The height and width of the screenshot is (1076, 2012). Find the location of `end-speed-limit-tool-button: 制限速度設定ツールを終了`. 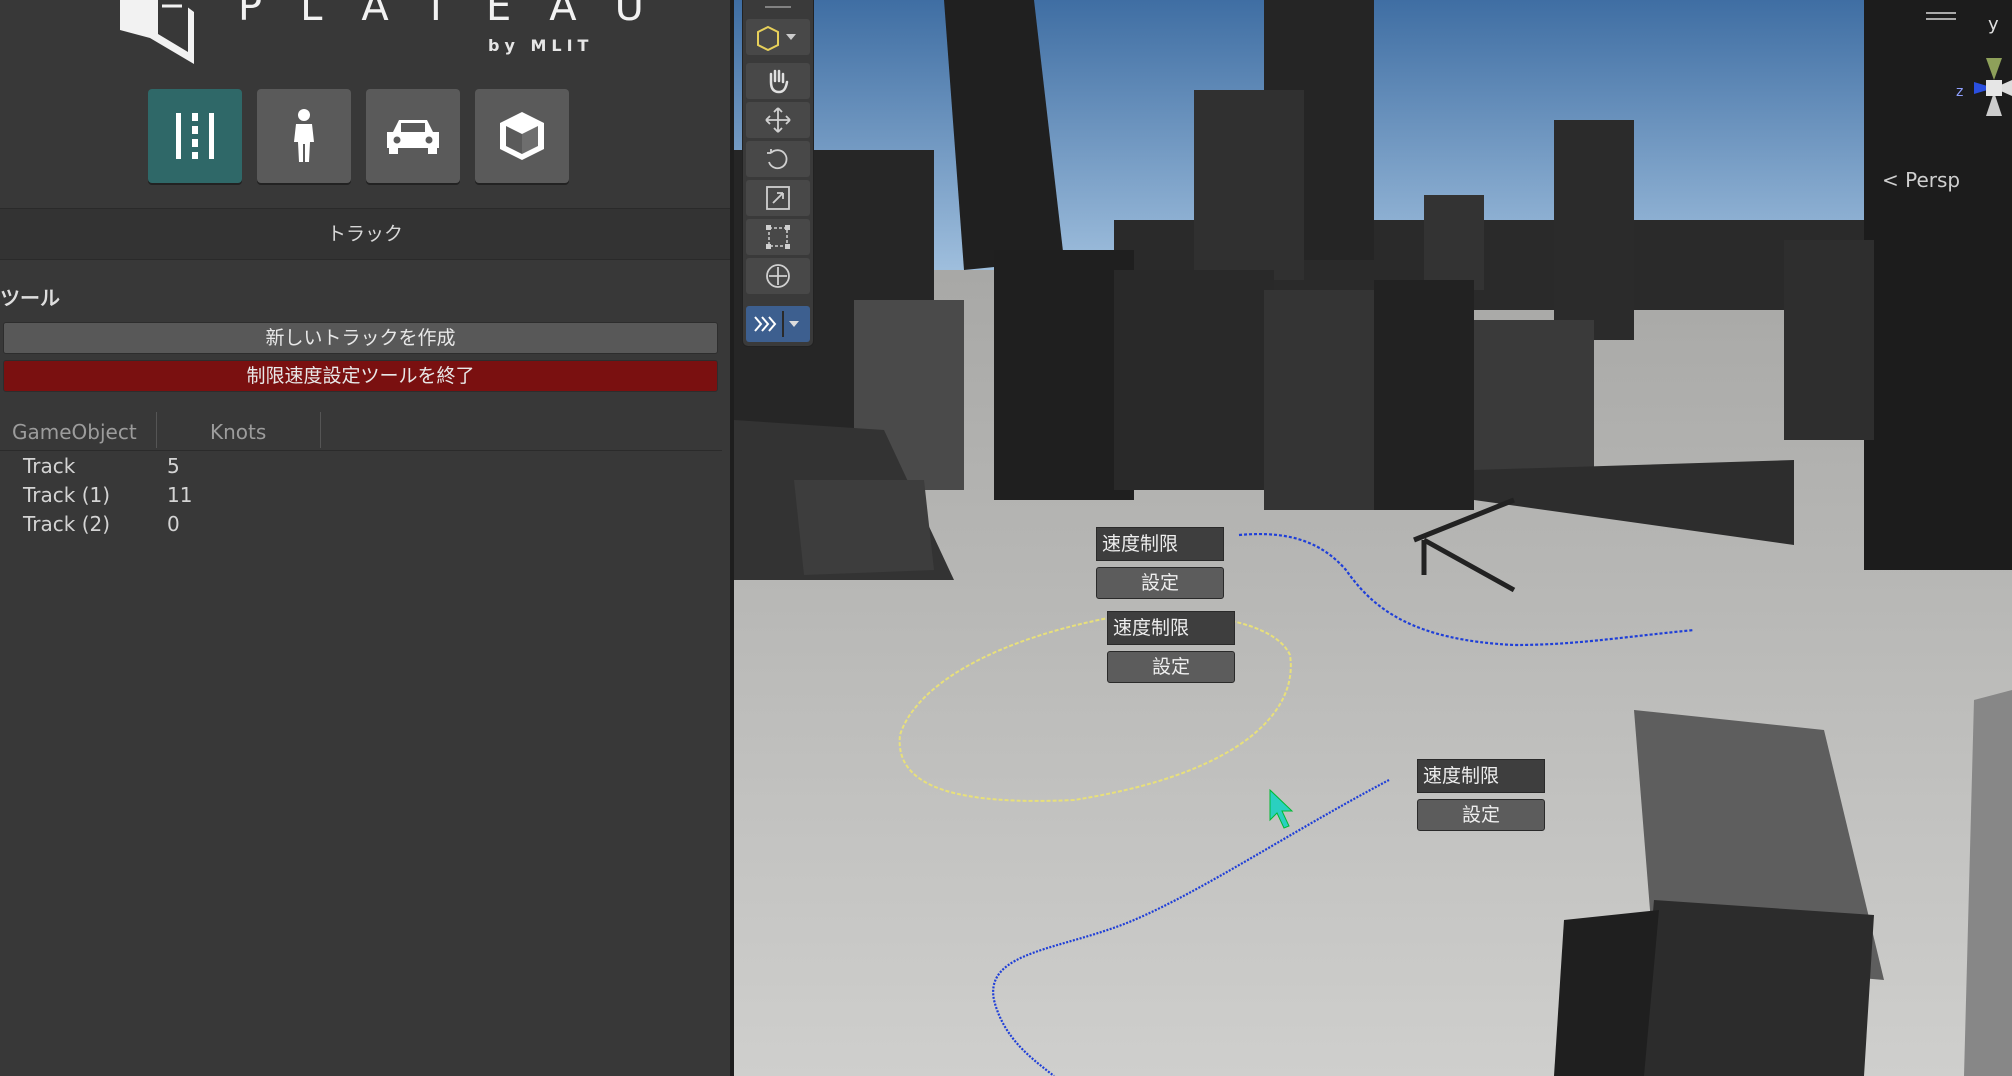

end-speed-limit-tool-button: 制限速度設定ツールを終了 is located at coordinates (360, 376).